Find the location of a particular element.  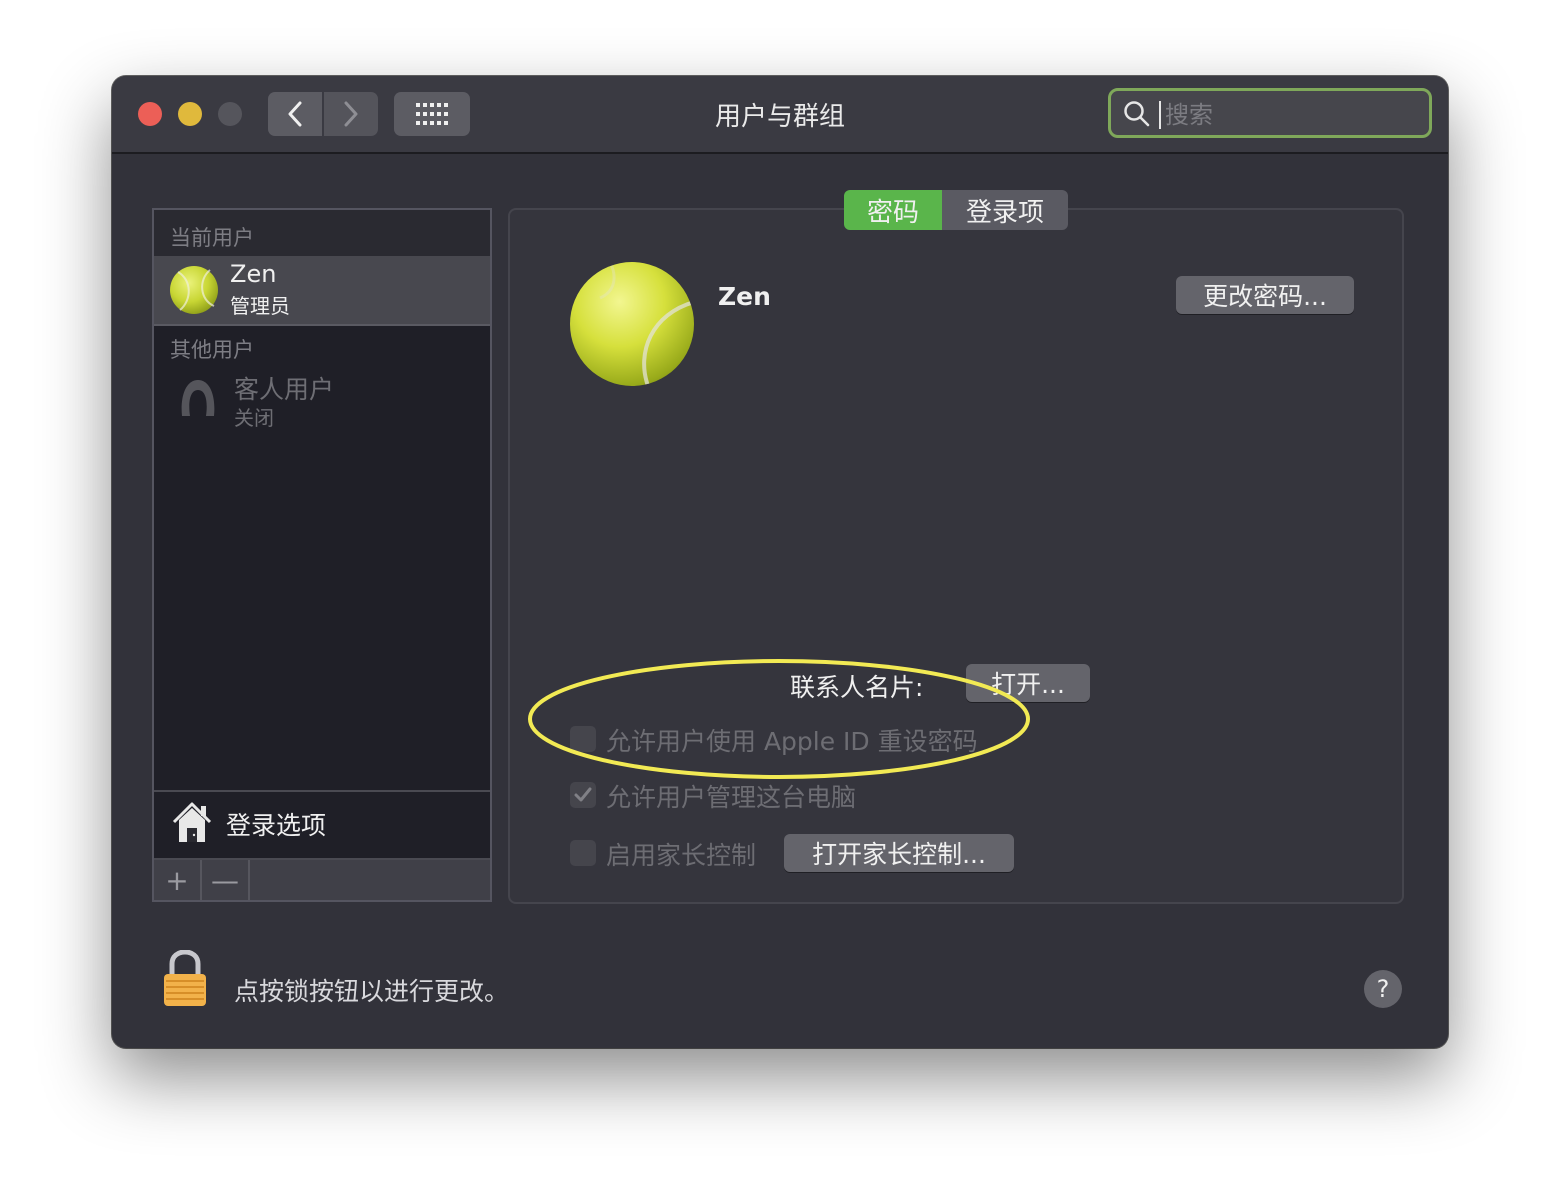

admin-checkbox is located at coordinates (583, 795).